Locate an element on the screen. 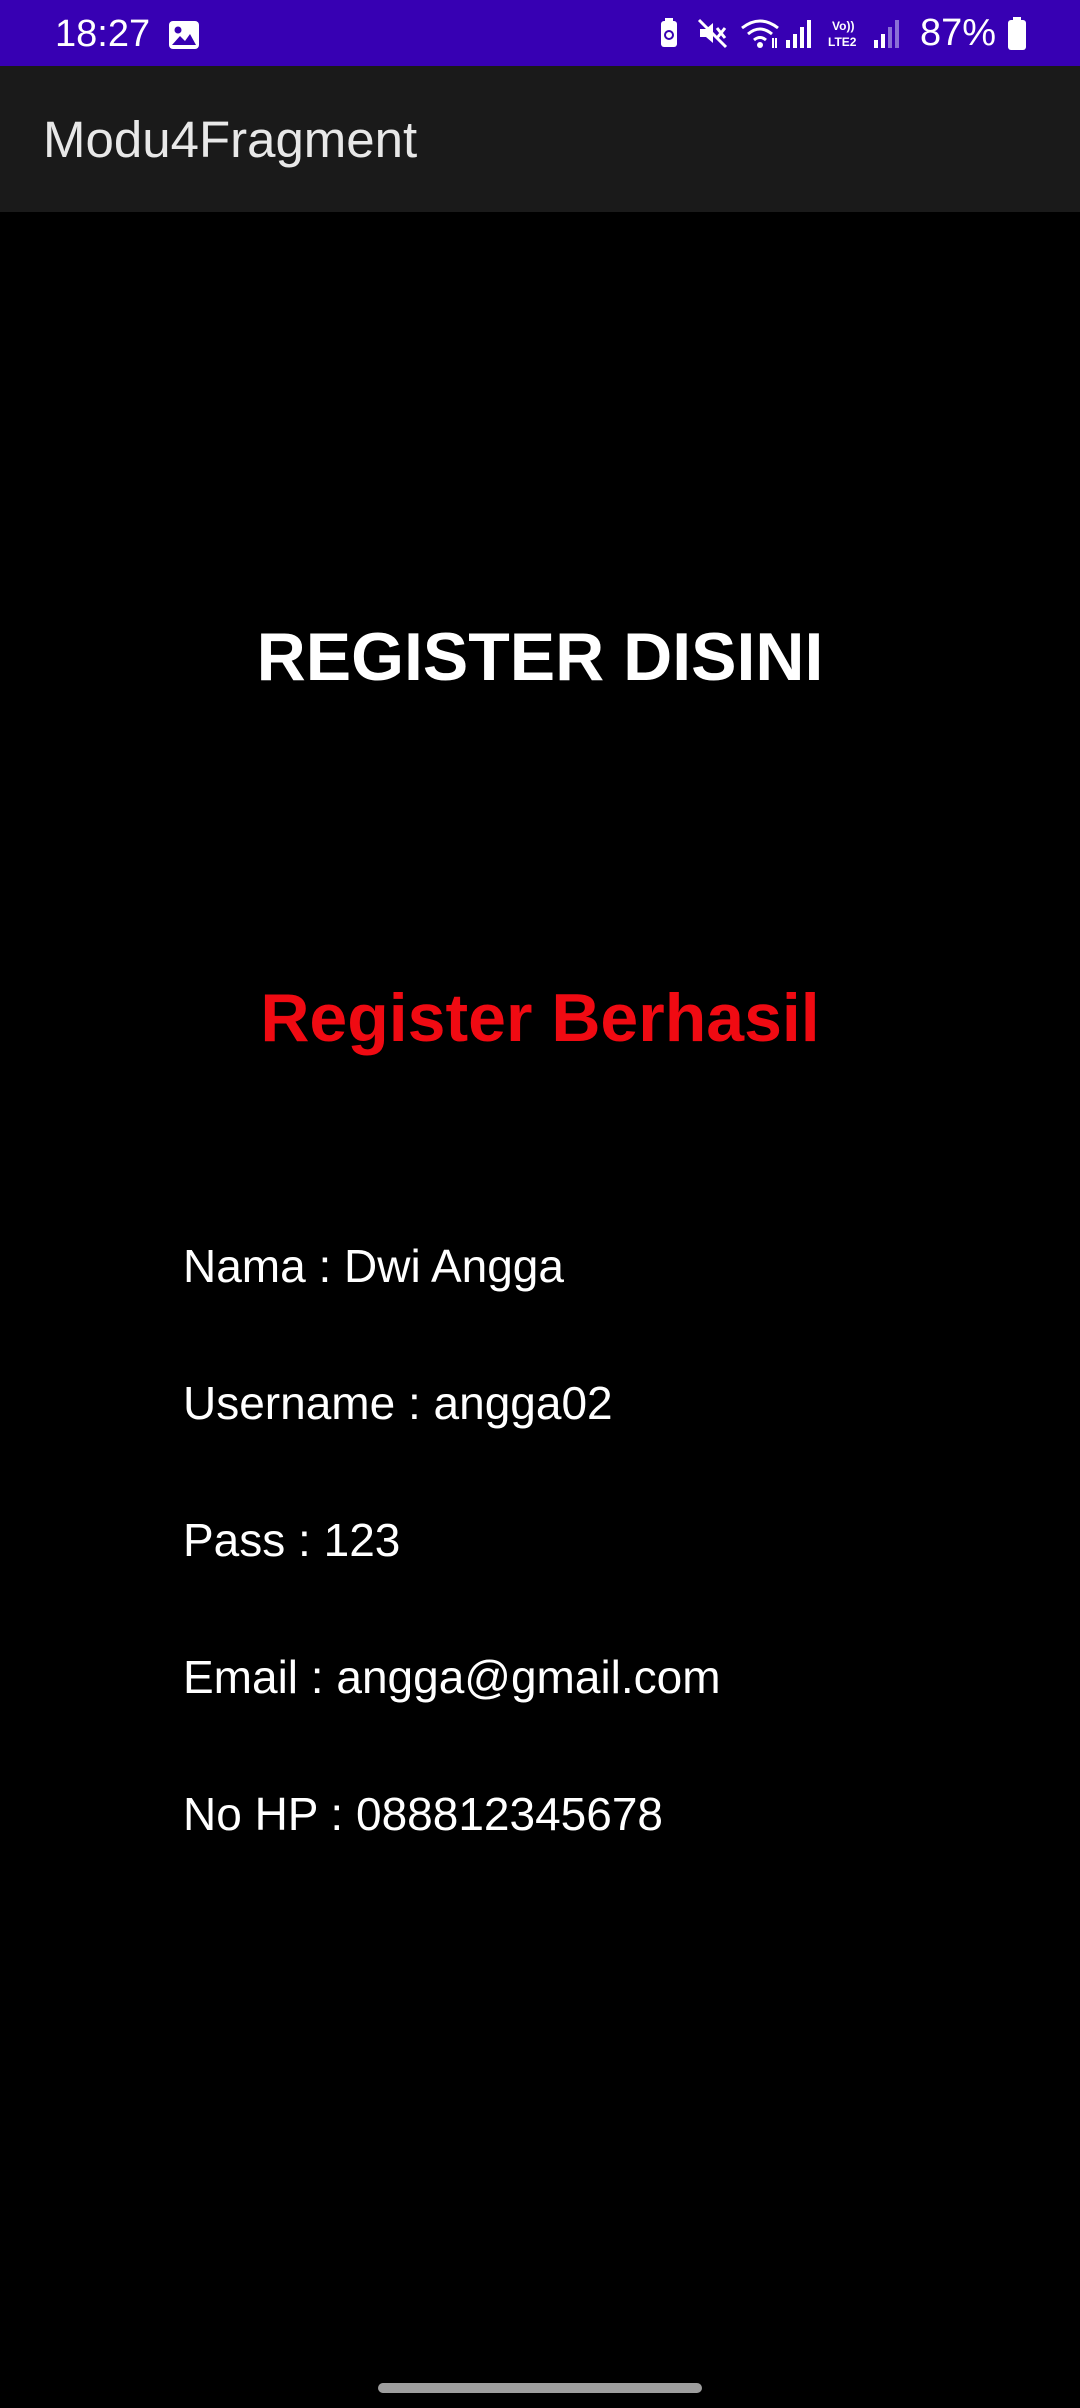 The image size is (1080, 2408). wifi-icon is located at coordinates (759, 33).